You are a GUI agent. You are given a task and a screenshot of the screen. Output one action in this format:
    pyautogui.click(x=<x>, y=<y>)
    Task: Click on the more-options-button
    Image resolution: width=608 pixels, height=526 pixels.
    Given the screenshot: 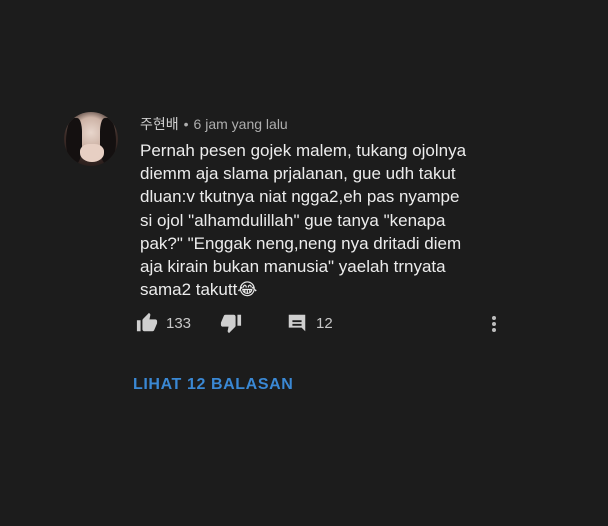 What is the action you would take?
    pyautogui.click(x=494, y=323)
    